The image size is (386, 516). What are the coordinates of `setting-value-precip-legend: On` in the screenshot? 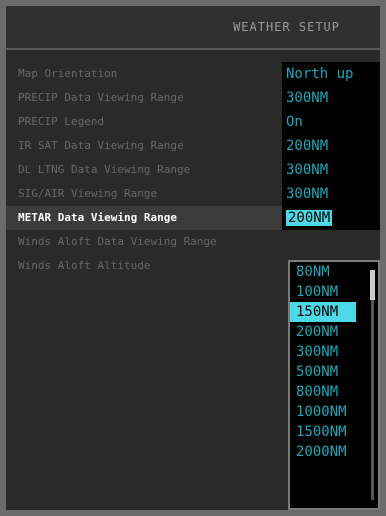 It's located at (331, 122).